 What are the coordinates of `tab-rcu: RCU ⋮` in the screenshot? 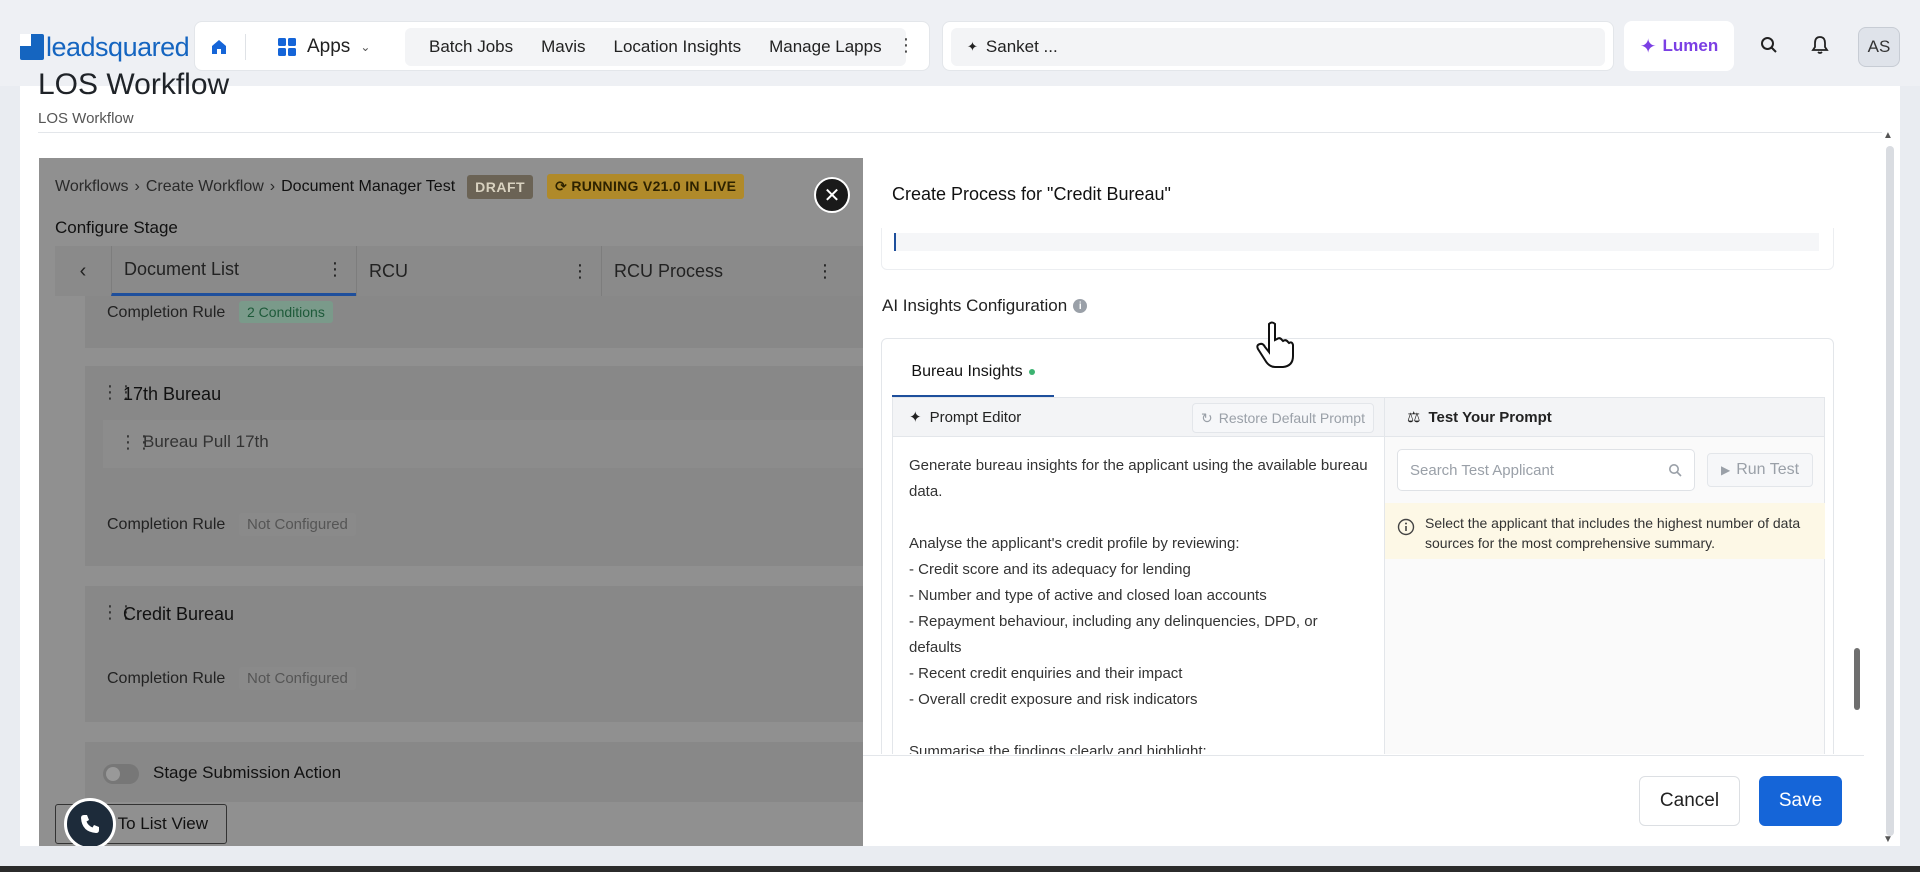 It's located at (478, 271).